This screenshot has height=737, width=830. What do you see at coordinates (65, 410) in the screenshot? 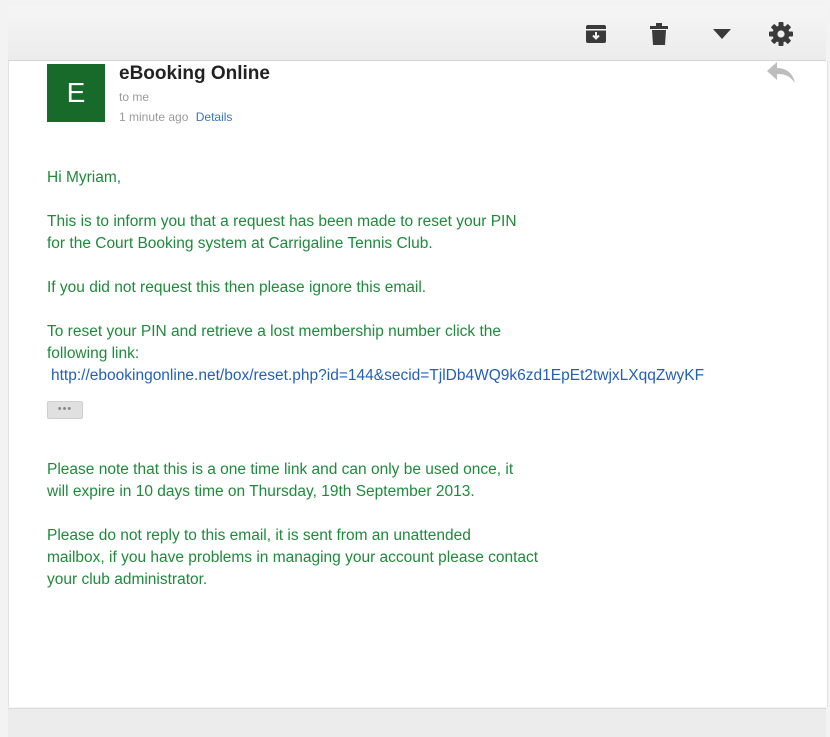
I see `show-trimmed-content-button: •••` at bounding box center [65, 410].